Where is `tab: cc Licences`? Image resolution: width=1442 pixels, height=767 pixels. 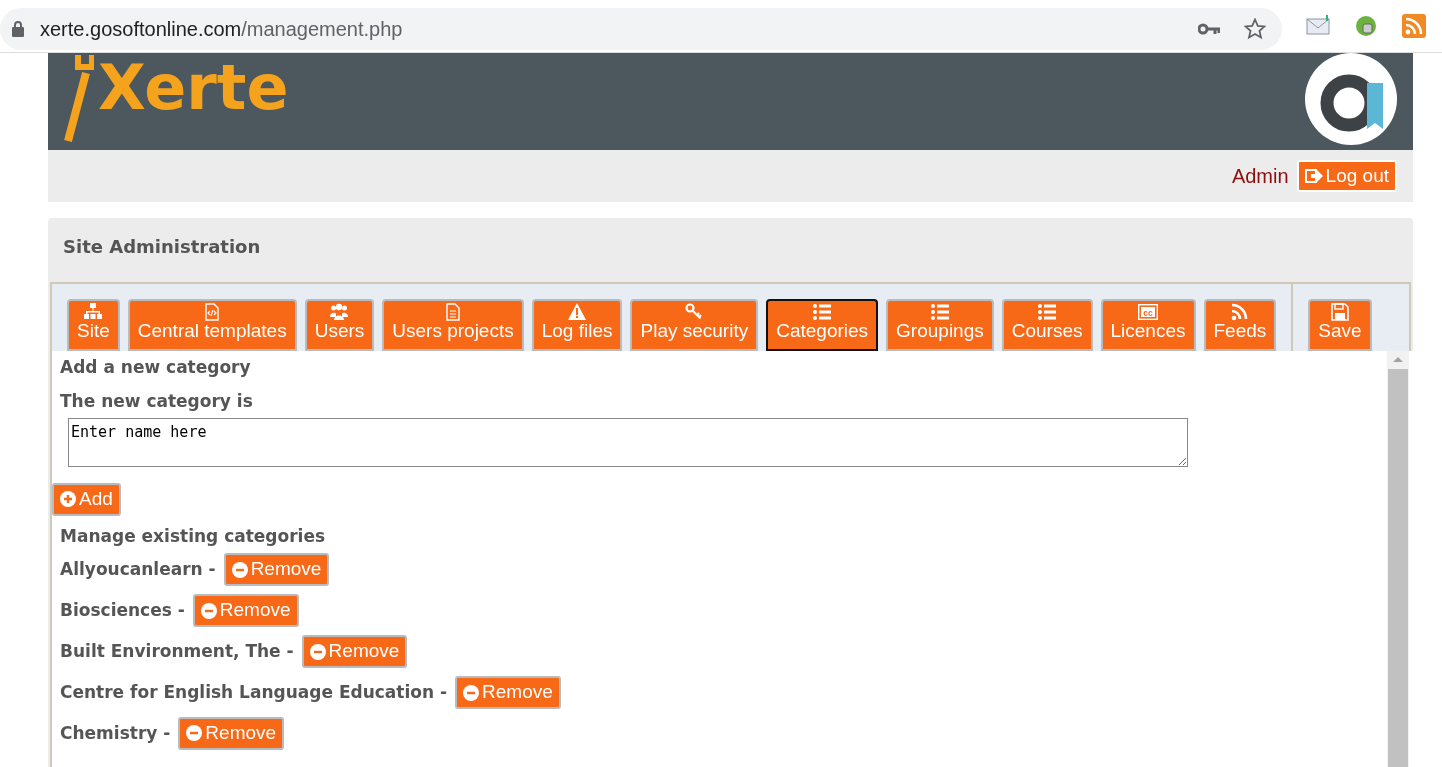 tab: cc Licences is located at coordinates (1148, 325).